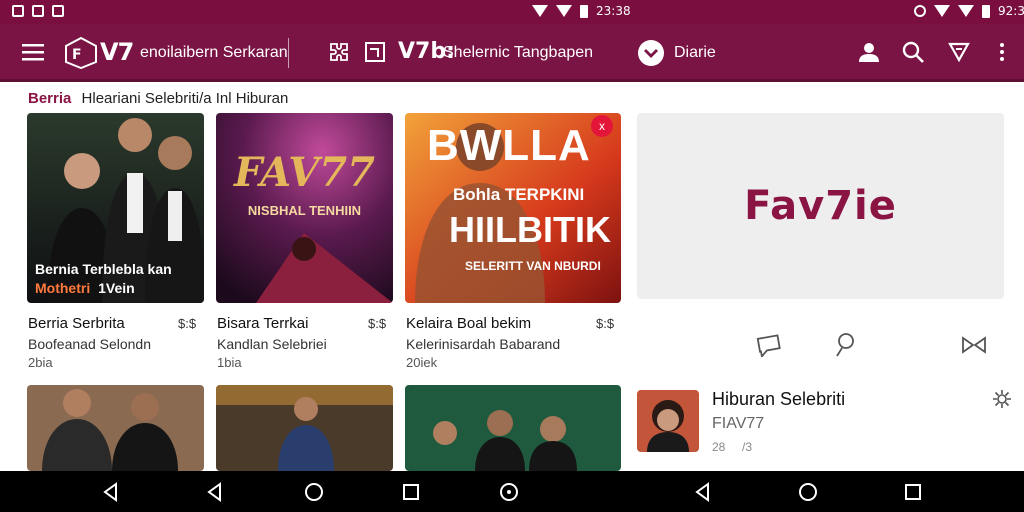 Image resolution: width=1024 pixels, height=512 pixels. I want to click on notification-icons, so click(38, 11).